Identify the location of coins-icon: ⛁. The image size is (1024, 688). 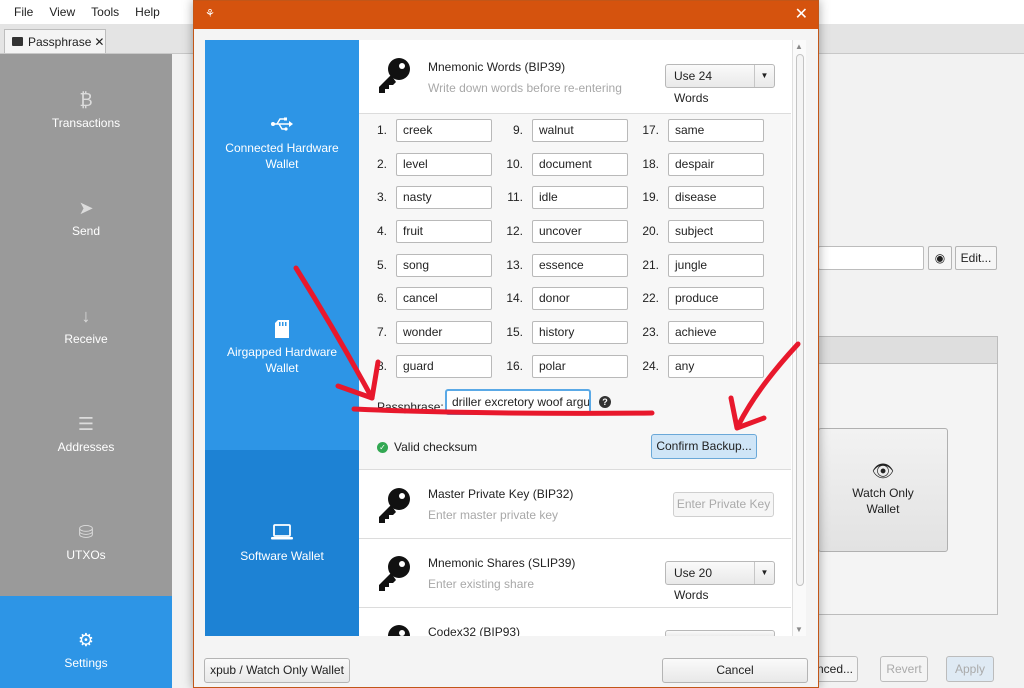
(86, 532).